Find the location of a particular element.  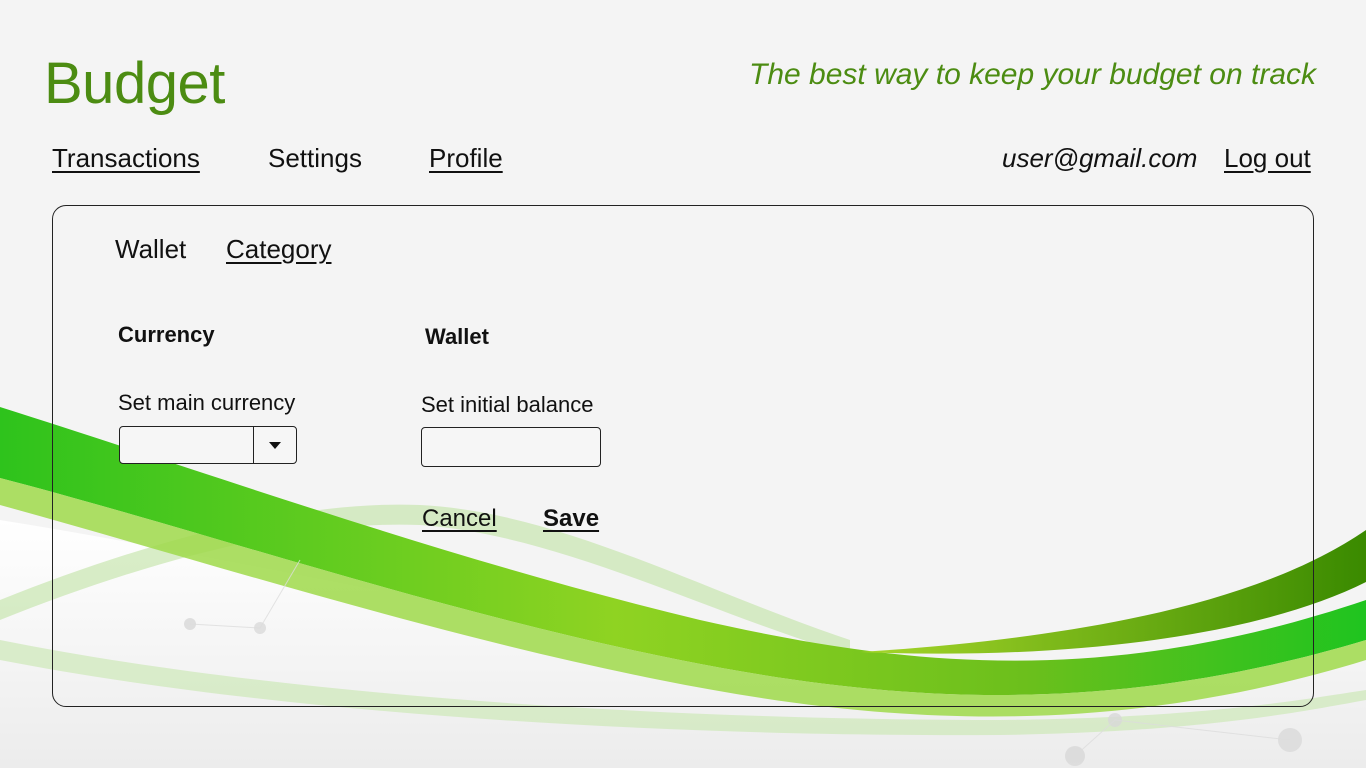

currency-heading: Currency is located at coordinates (166, 334).